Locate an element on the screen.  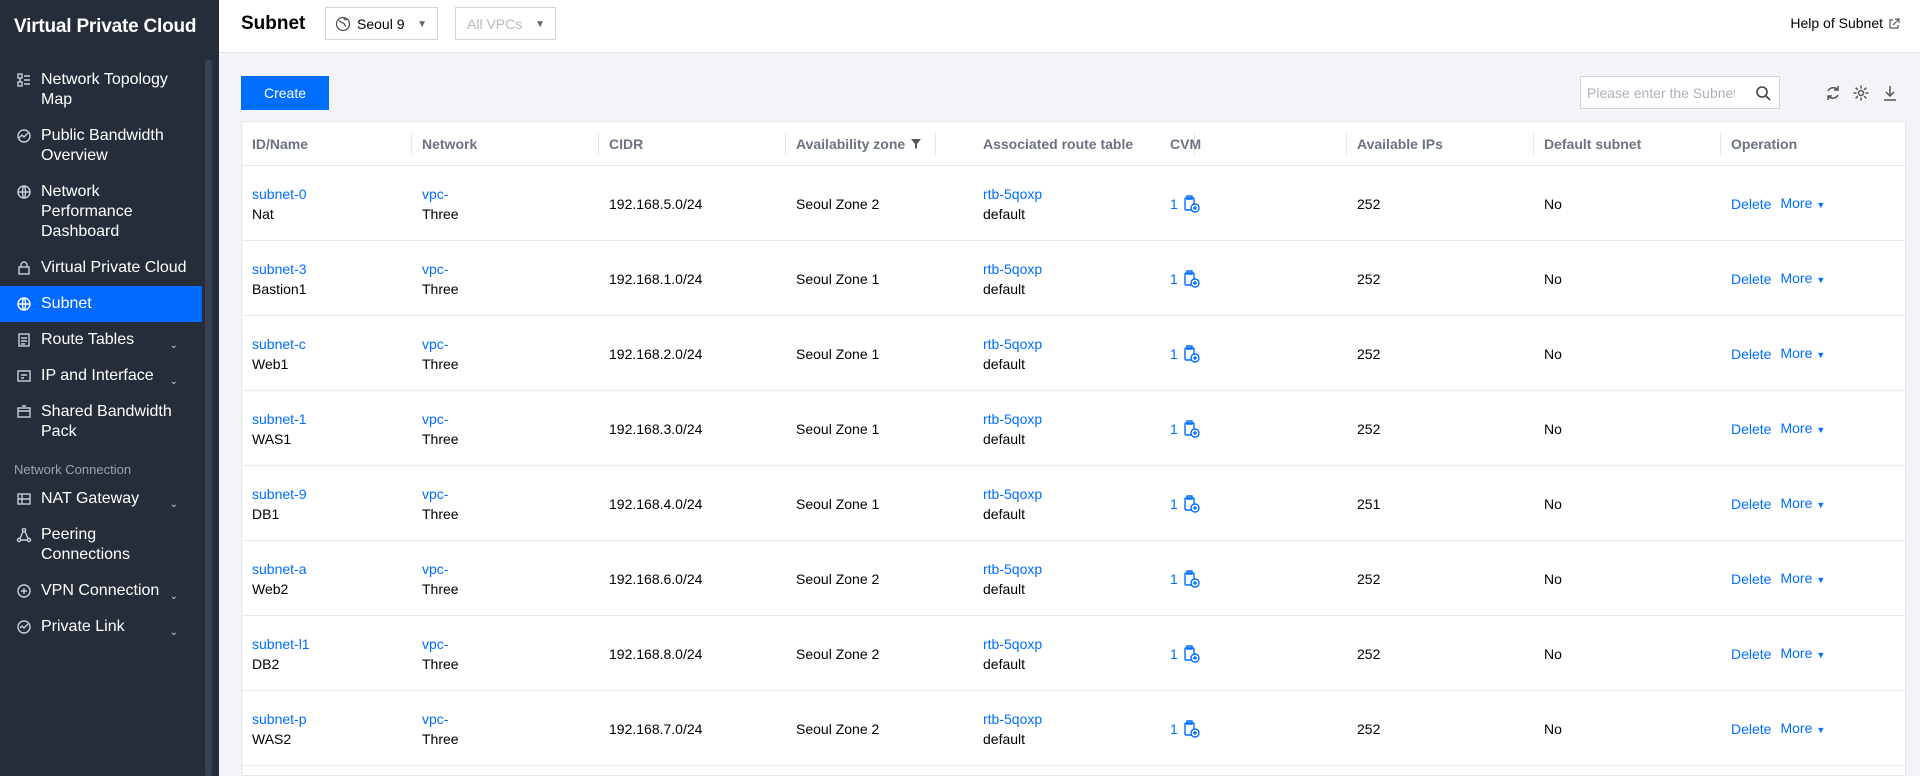
download-icon is located at coordinates (1890, 93).